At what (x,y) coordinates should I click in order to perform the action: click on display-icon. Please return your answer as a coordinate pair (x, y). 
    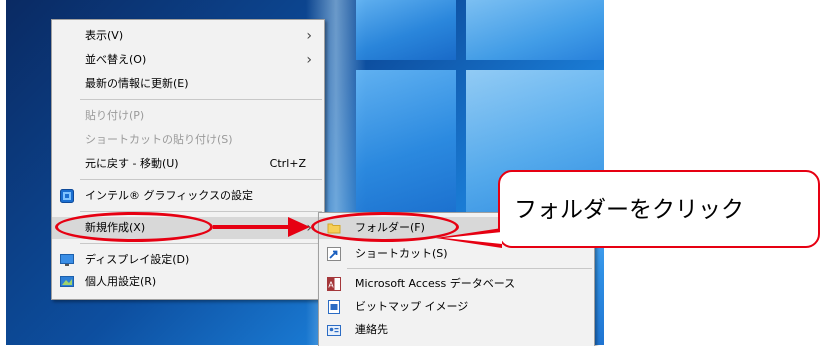
    Looking at the image, I should click on (67, 260).